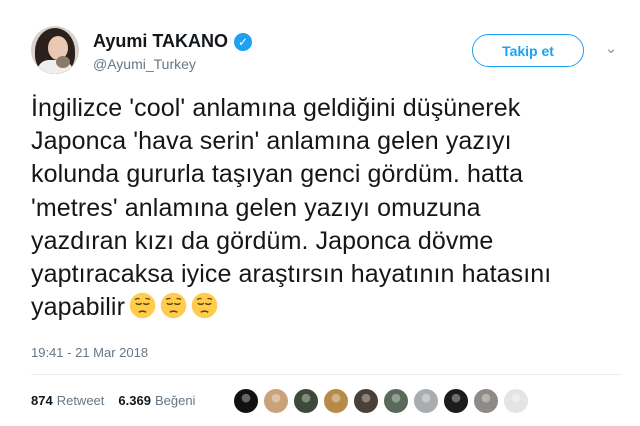 Image resolution: width=640 pixels, height=426 pixels. Describe the element at coordinates (160, 41) in the screenshot. I see `display-name: Ayumi TAKANO` at that location.